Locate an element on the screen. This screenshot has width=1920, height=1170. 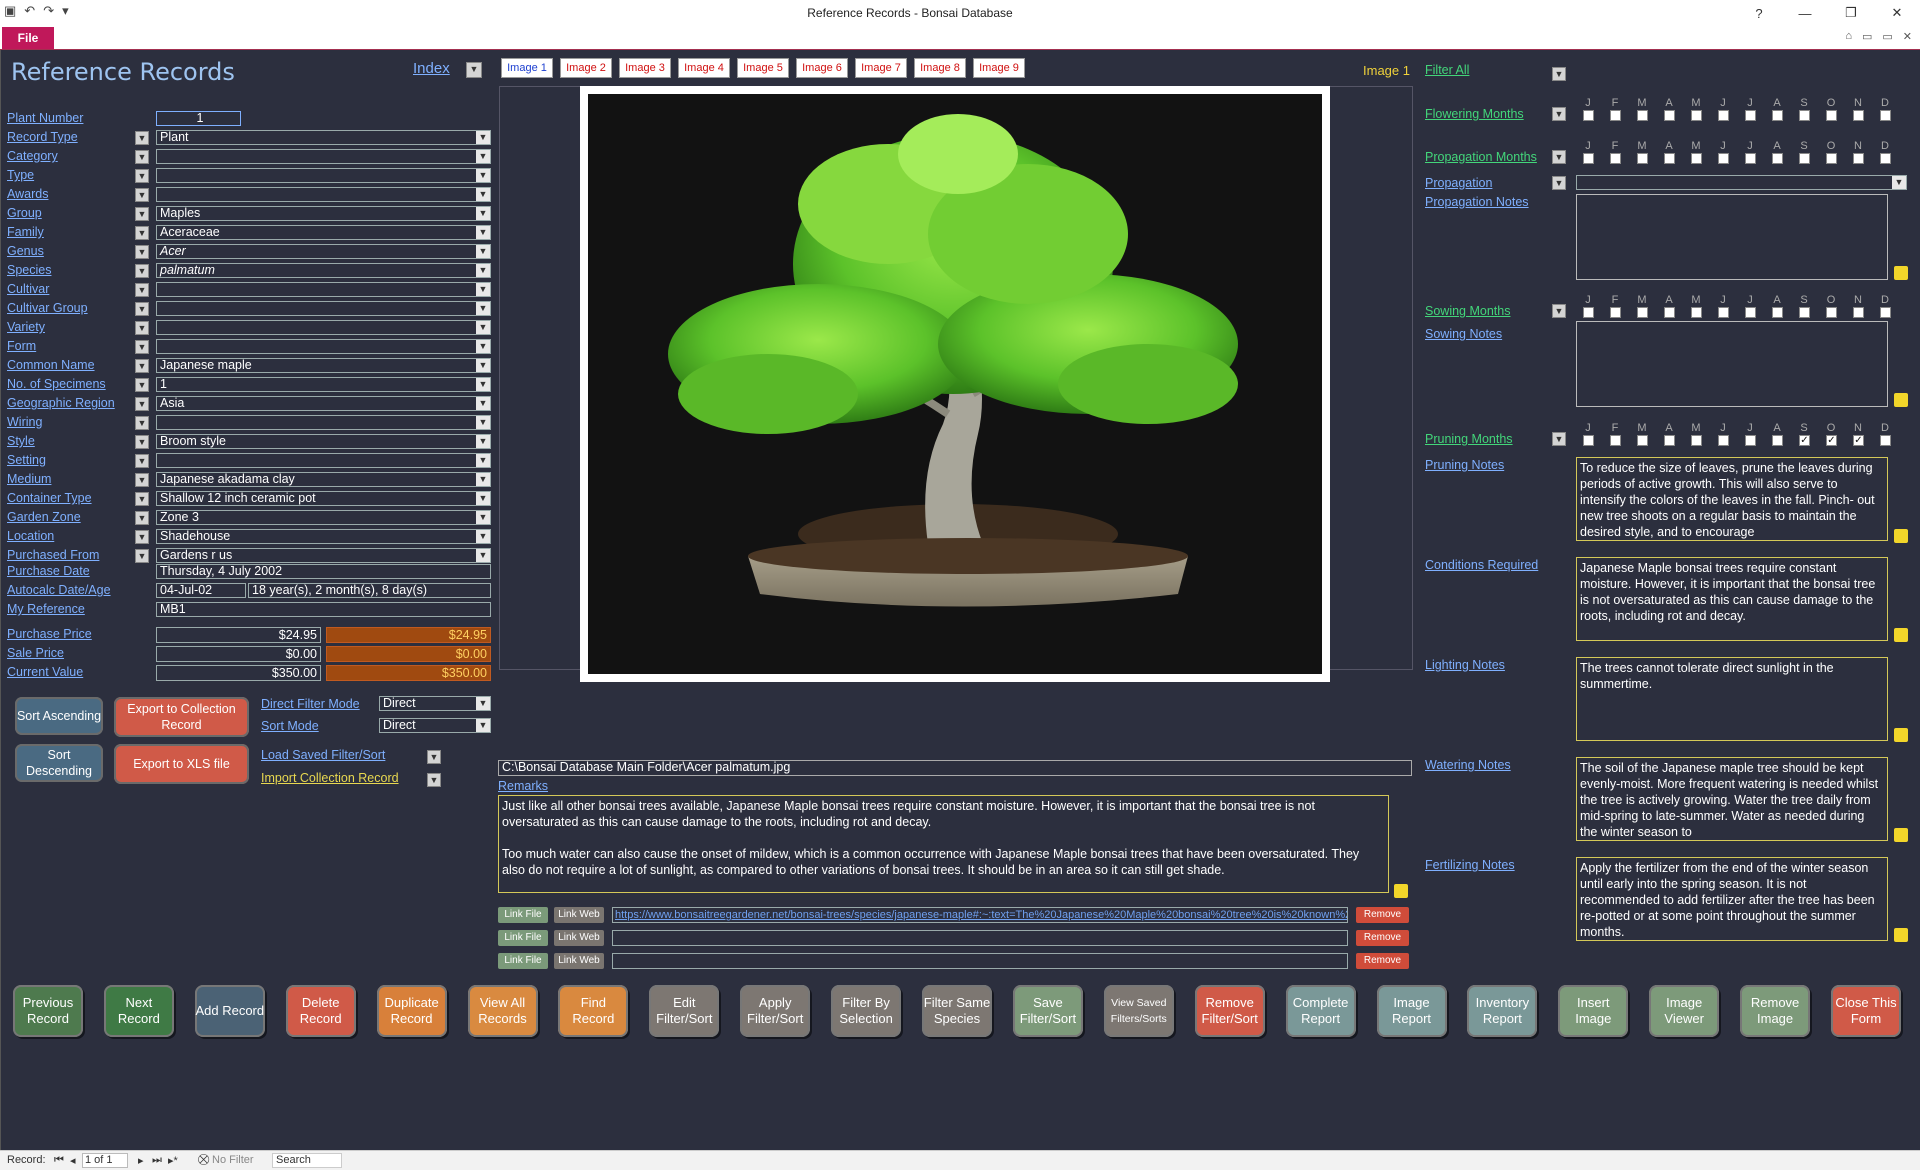
next-record-icon: ▸ is located at coordinates (141, 1160).